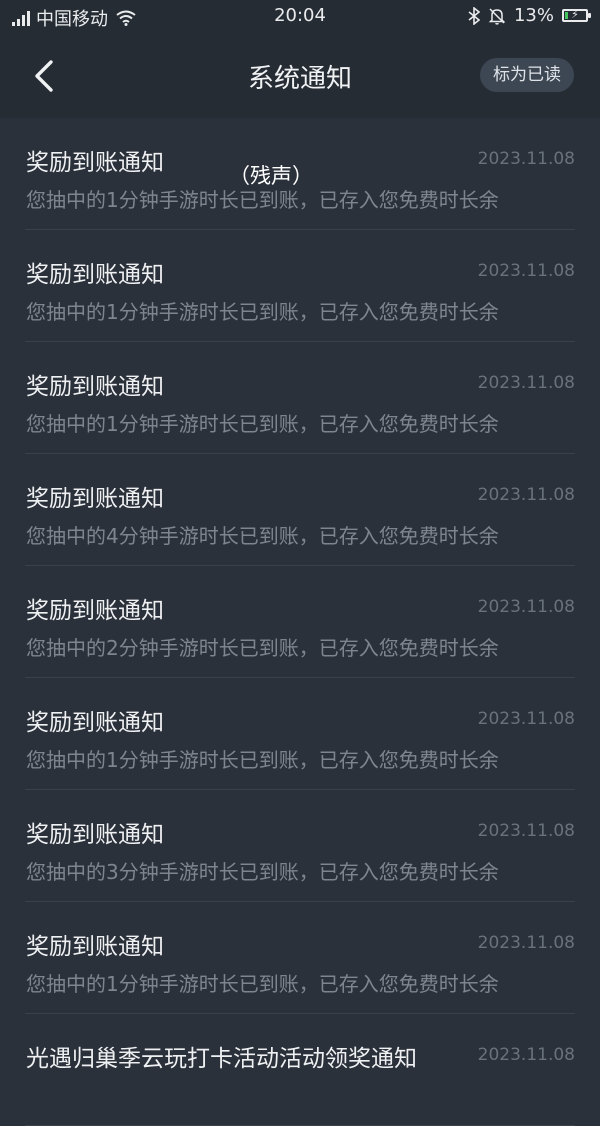  What do you see at coordinates (221, 1059) in the screenshot?
I see `notification-title: 光遇归巢季云玩打卡活动活动领奖通知` at bounding box center [221, 1059].